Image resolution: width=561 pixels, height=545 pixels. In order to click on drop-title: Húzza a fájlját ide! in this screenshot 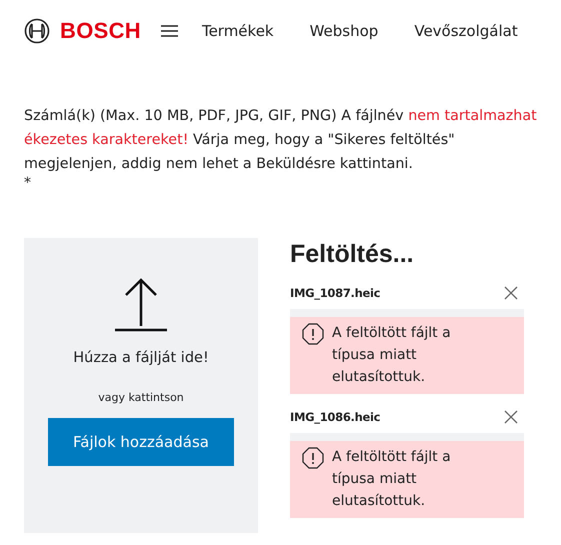, I will do `click(141, 358)`.